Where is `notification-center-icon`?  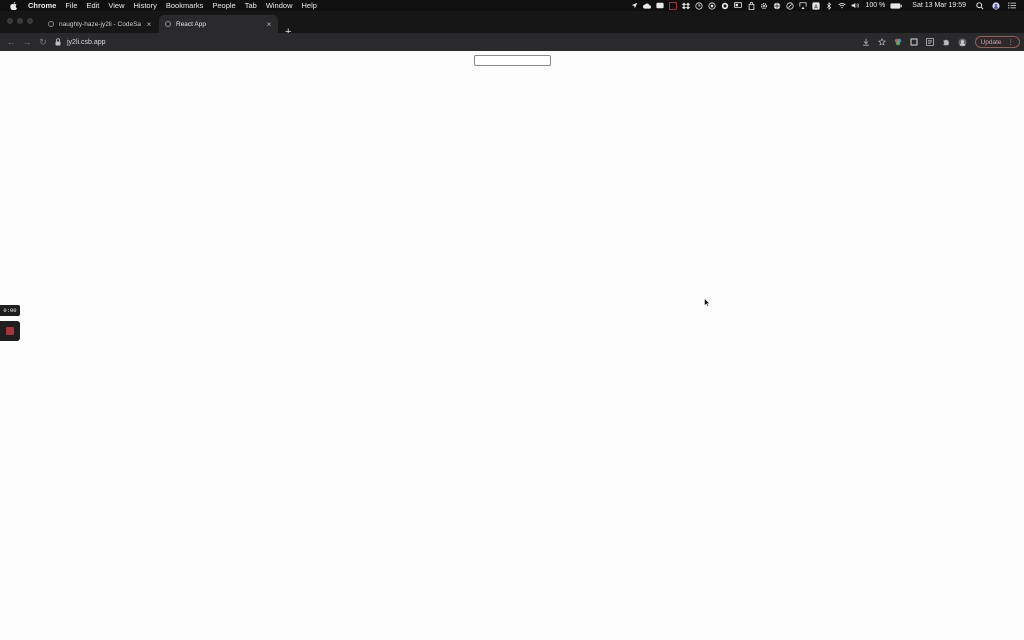 notification-center-icon is located at coordinates (1012, 6).